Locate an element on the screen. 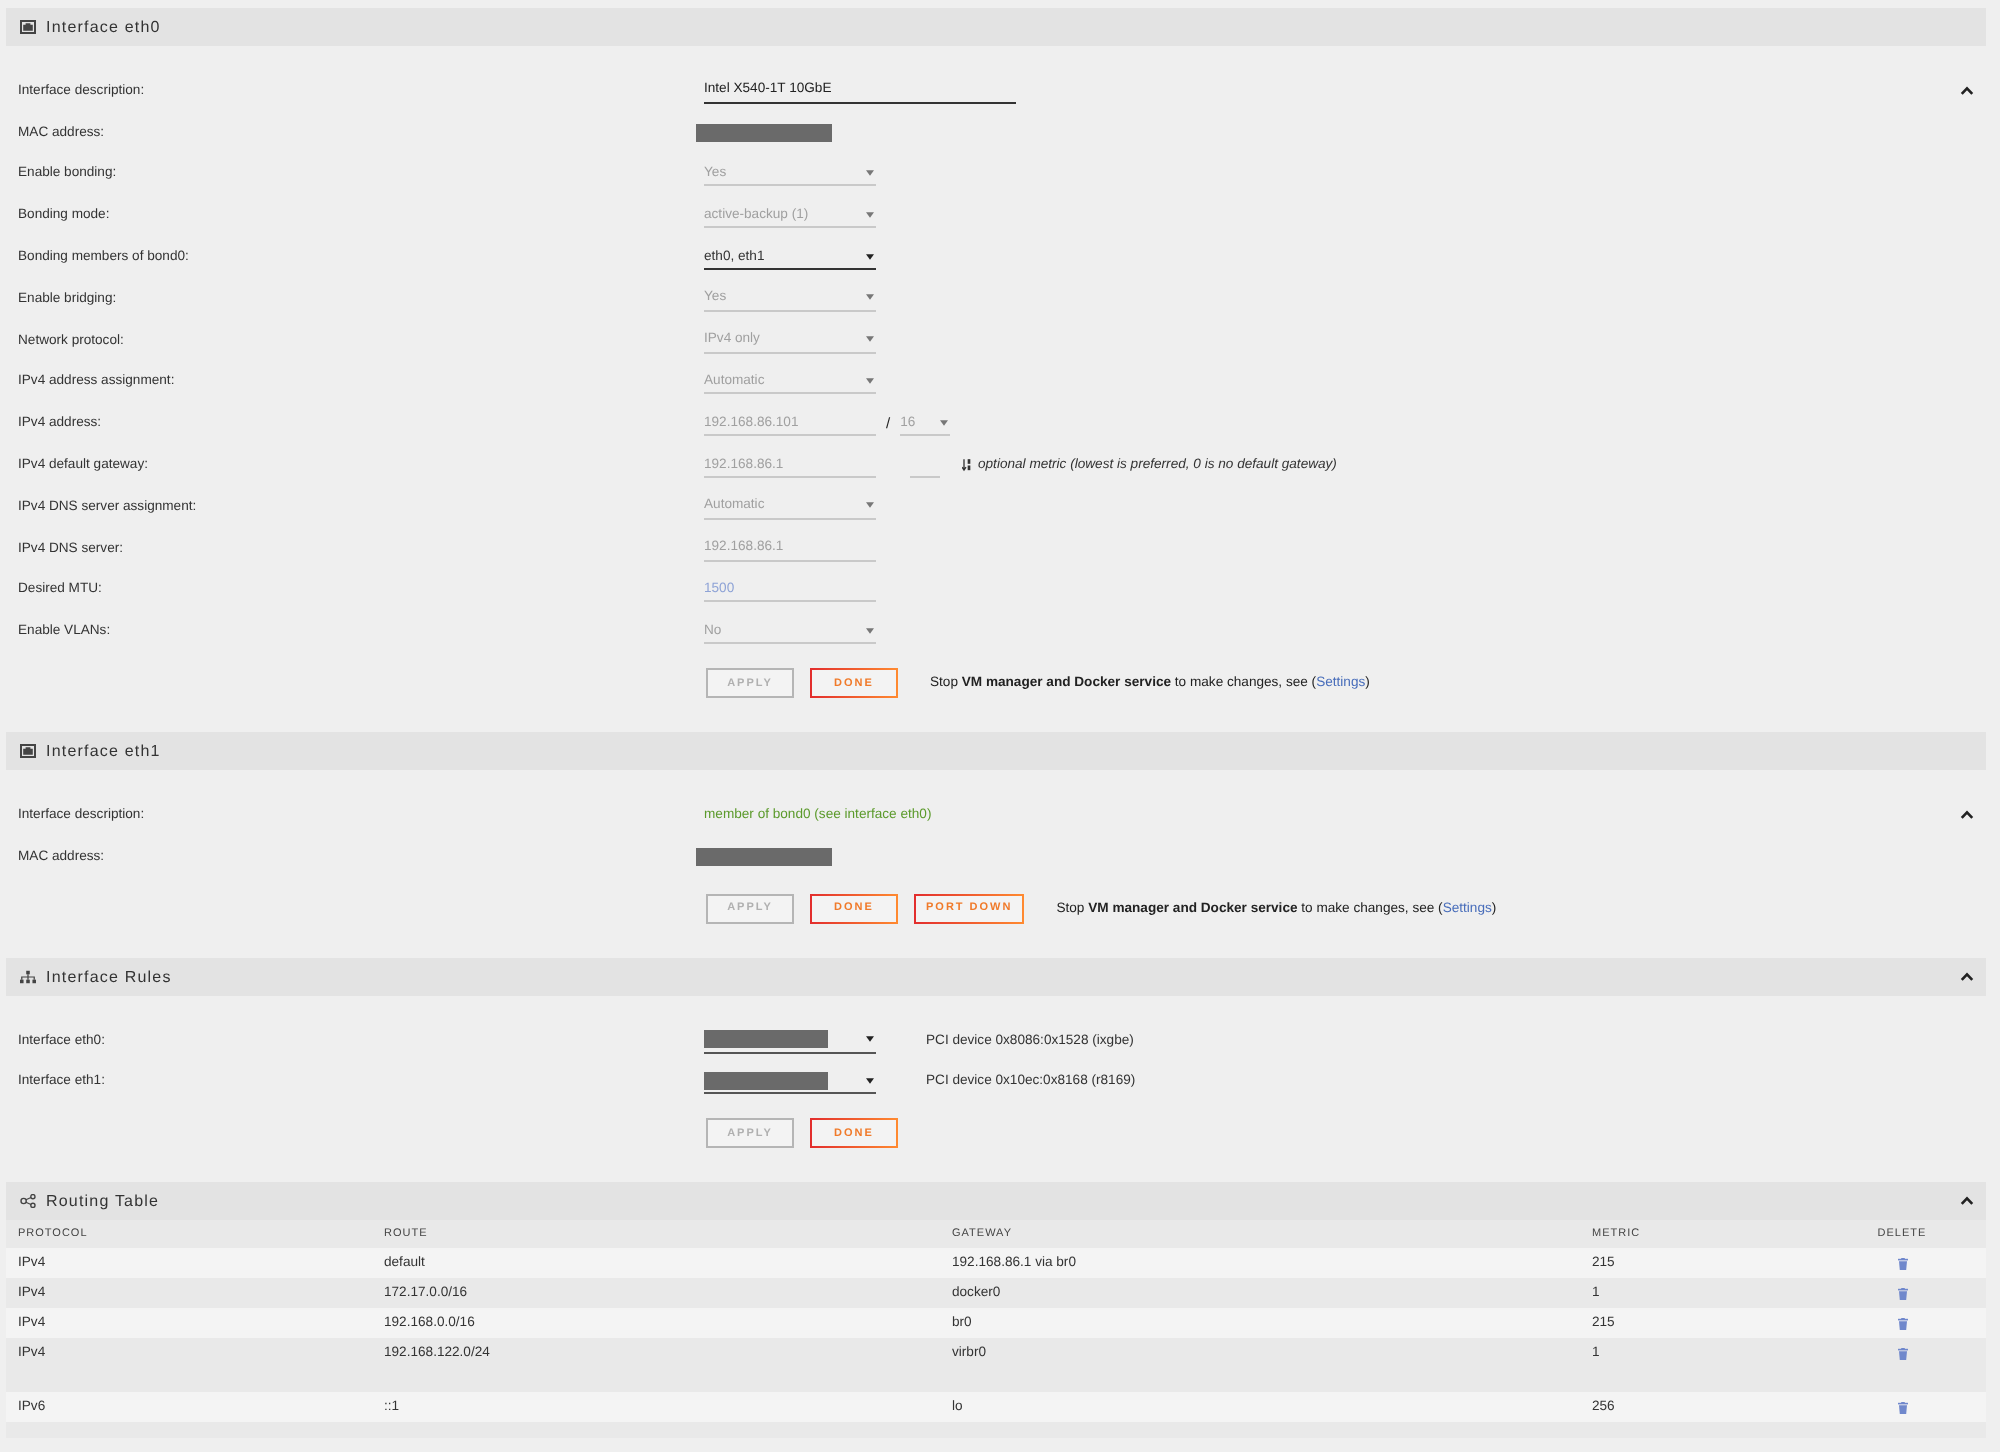  sort-icon is located at coordinates (967, 465).